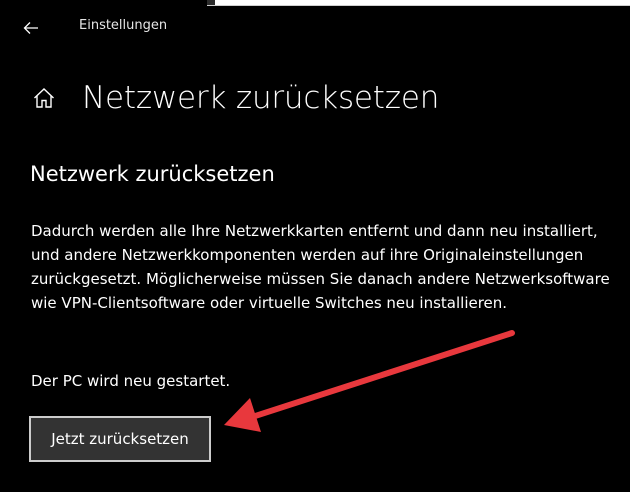 The height and width of the screenshot is (492, 630). Describe the element at coordinates (120, 439) in the screenshot. I see `reset-now-button: Jetzt zurücksetzen` at that location.